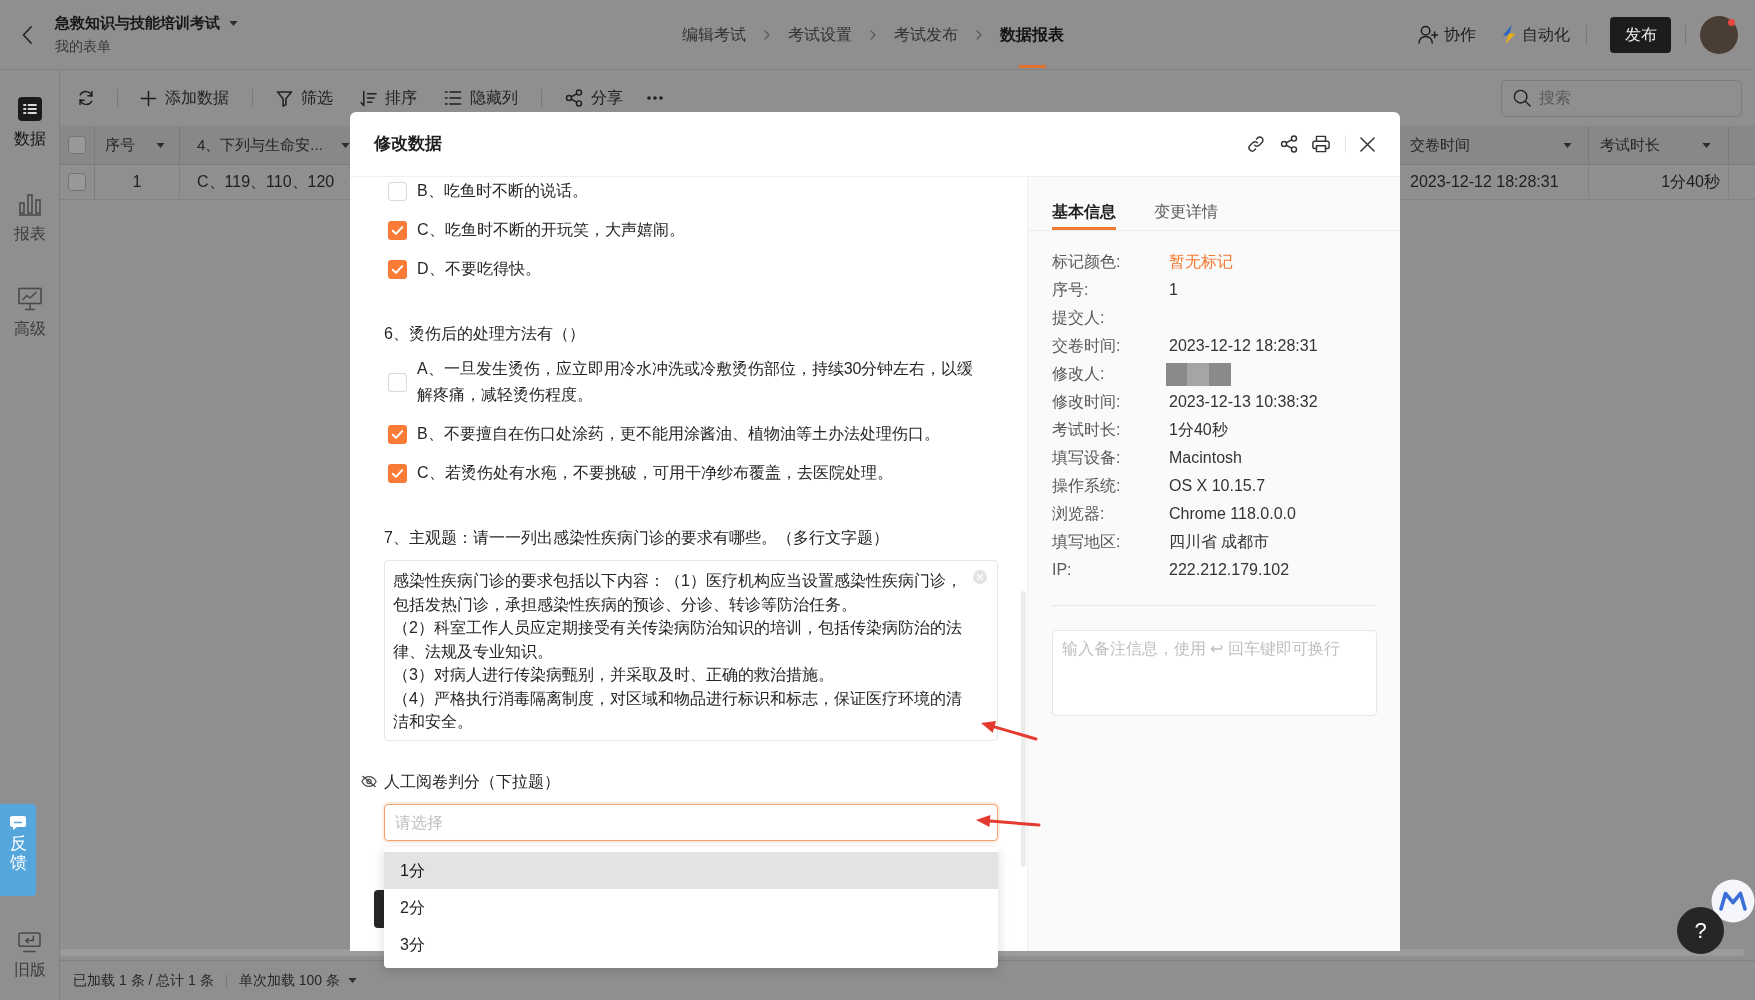 Image resolution: width=1755 pixels, height=1000 pixels. What do you see at coordinates (29, 956) in the screenshot?
I see `legacy-button: 旧版` at bounding box center [29, 956].